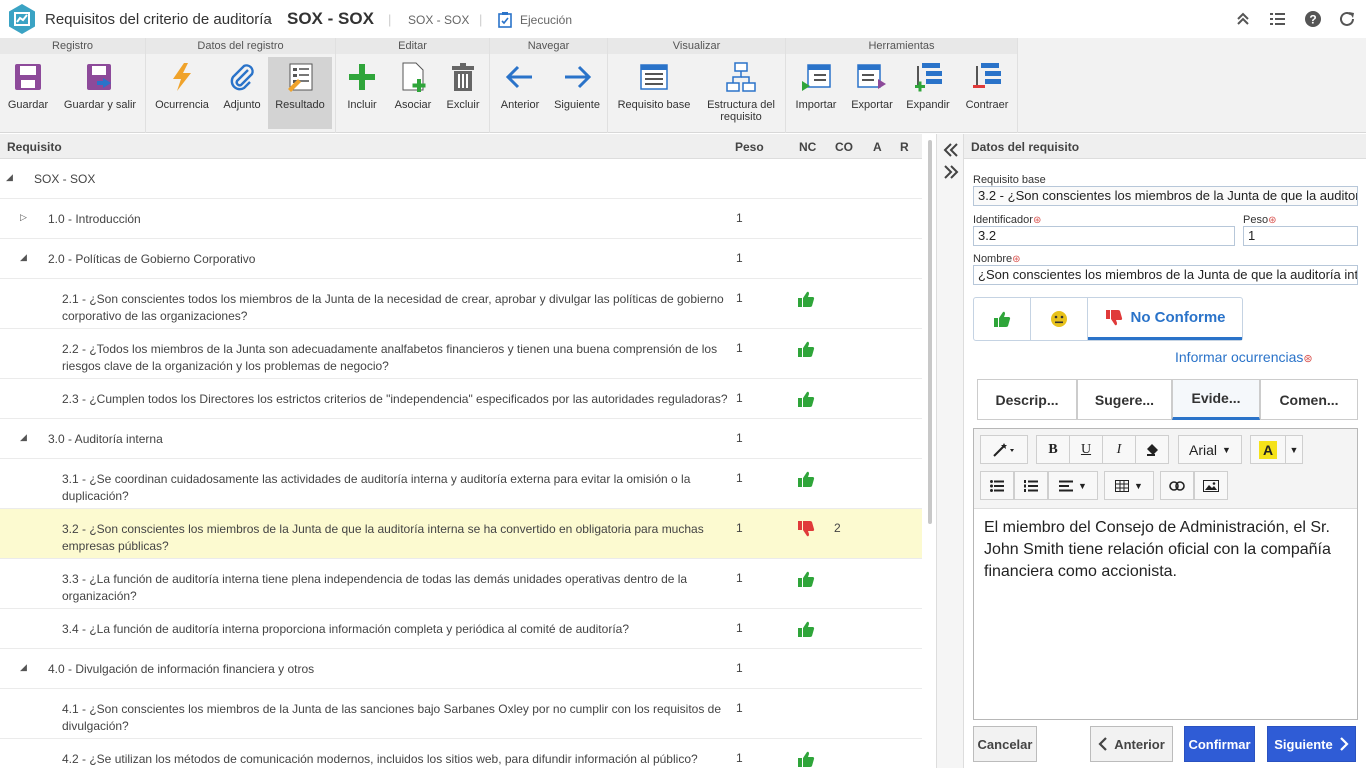 The width and height of the screenshot is (1366, 768). I want to click on import-button: Importar, so click(816, 93).